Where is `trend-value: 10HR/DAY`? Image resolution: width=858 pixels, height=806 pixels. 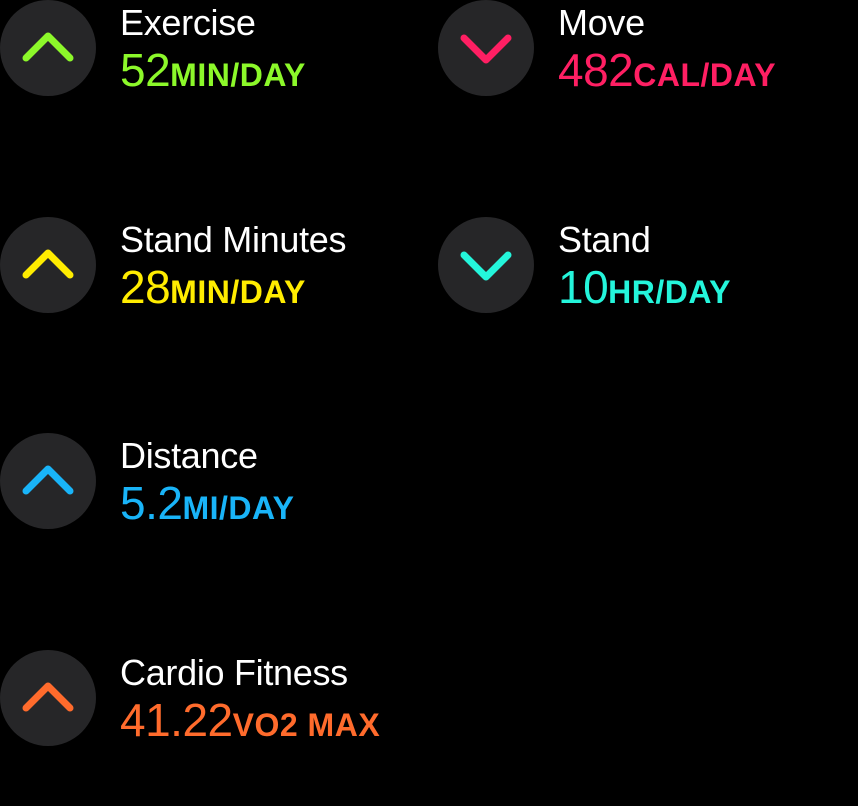 trend-value: 10HR/DAY is located at coordinates (644, 293).